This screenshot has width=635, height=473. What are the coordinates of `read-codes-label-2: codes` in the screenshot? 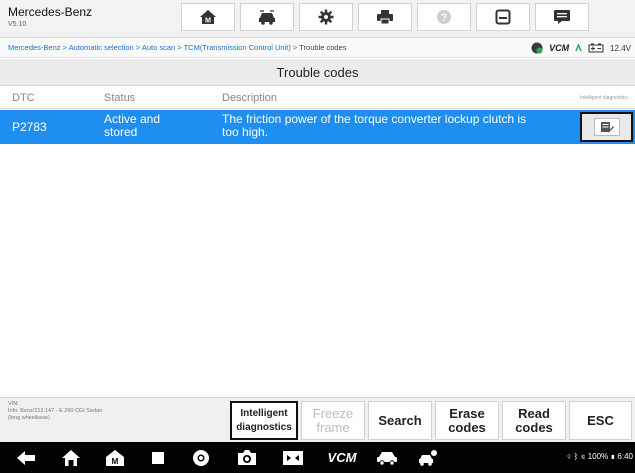 It's located at (534, 427).